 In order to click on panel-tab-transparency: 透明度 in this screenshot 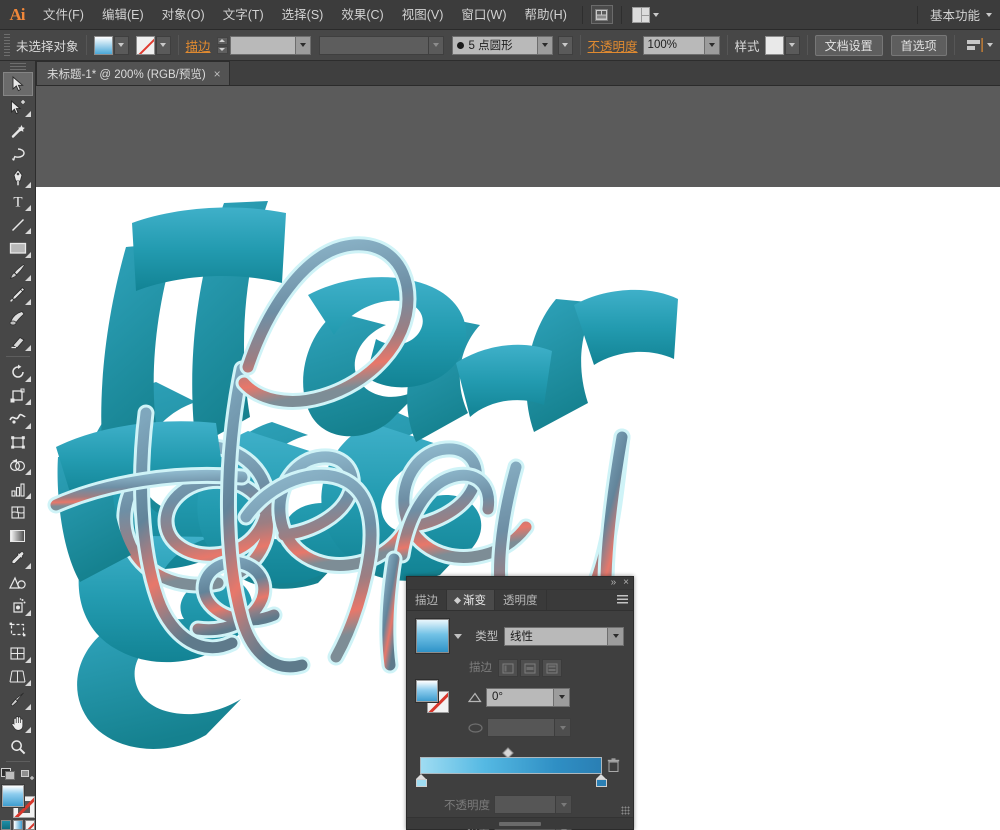, I will do `click(521, 600)`.